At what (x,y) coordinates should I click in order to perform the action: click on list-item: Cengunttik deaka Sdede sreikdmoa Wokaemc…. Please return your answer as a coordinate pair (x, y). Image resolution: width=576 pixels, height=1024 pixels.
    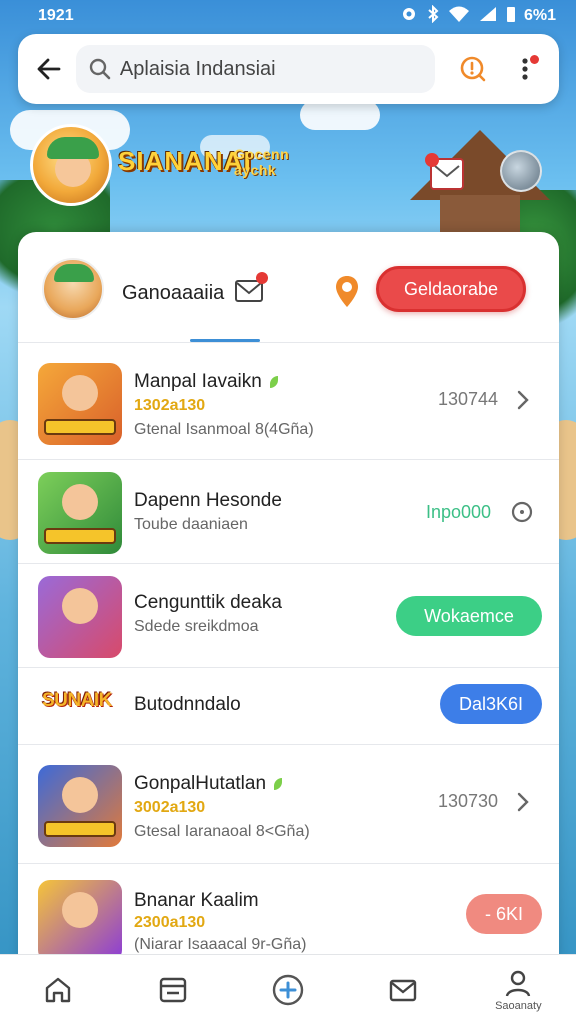
    Looking at the image, I should click on (288, 615).